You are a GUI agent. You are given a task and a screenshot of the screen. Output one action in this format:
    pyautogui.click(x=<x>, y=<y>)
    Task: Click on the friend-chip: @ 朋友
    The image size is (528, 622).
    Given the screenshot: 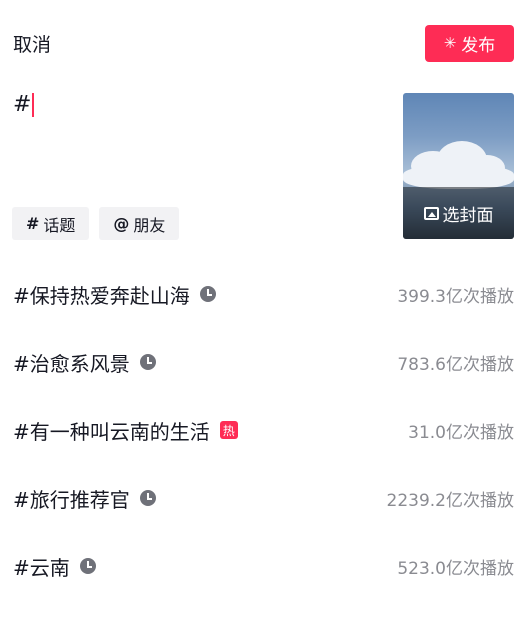 What is the action you would take?
    pyautogui.click(x=139, y=223)
    